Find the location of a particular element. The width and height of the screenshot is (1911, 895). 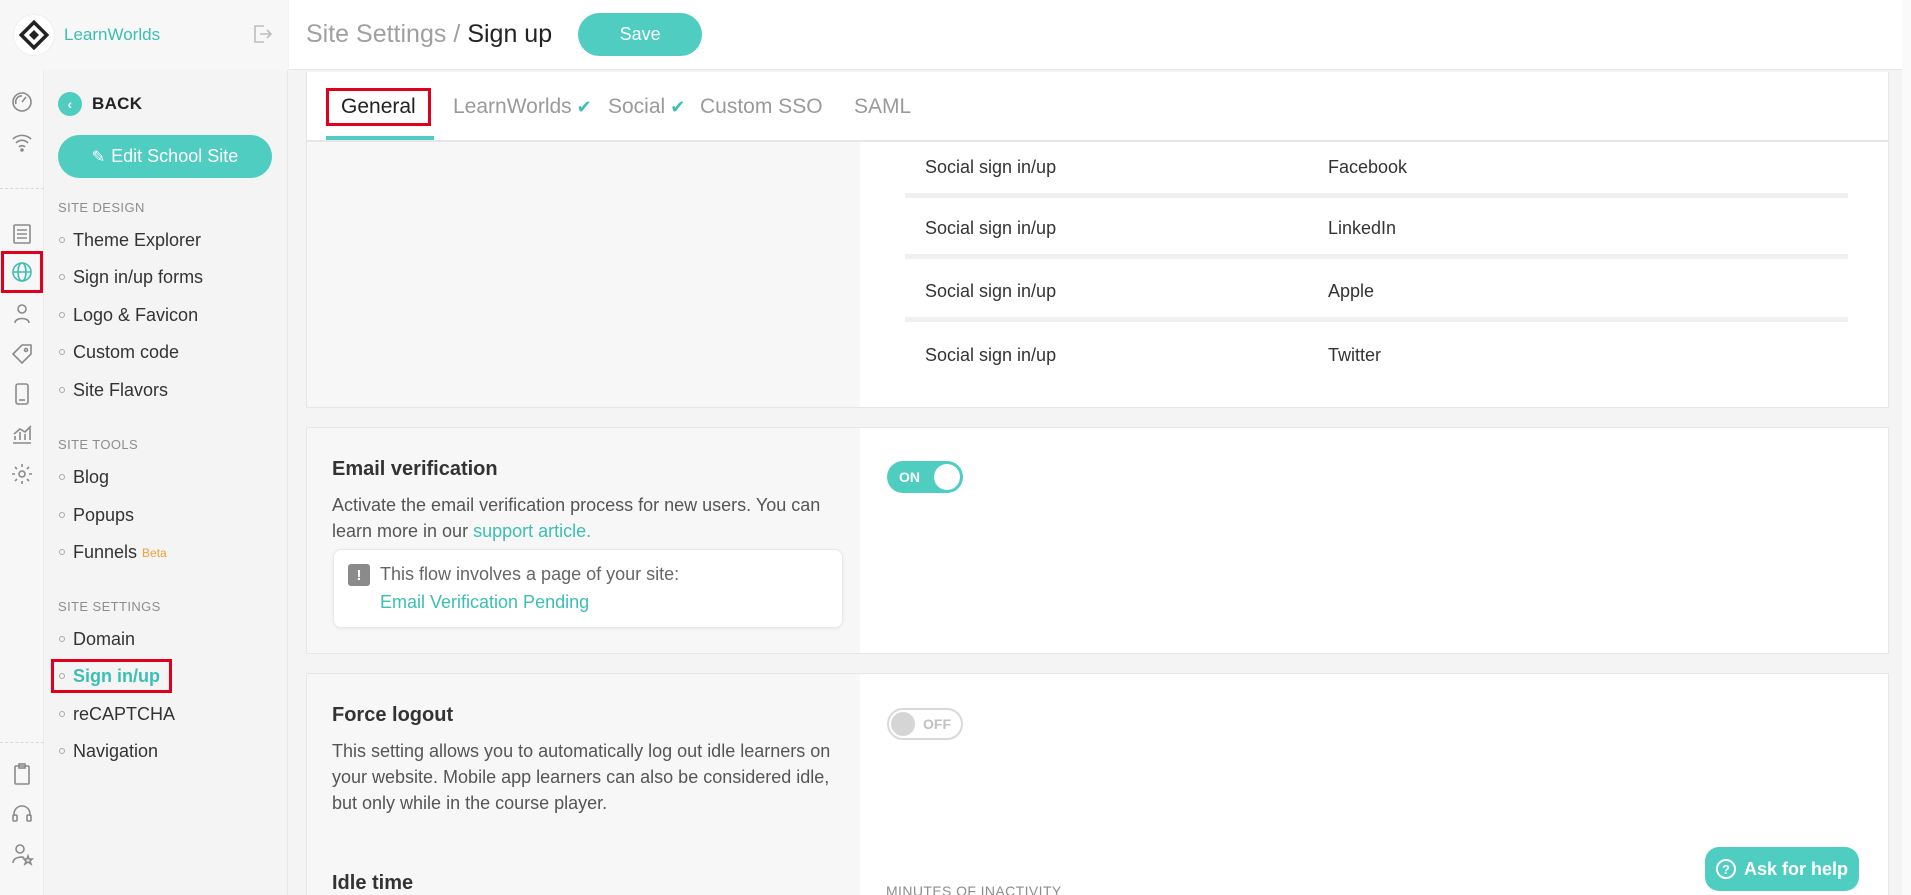

beta-badge: Beta is located at coordinates (154, 553).